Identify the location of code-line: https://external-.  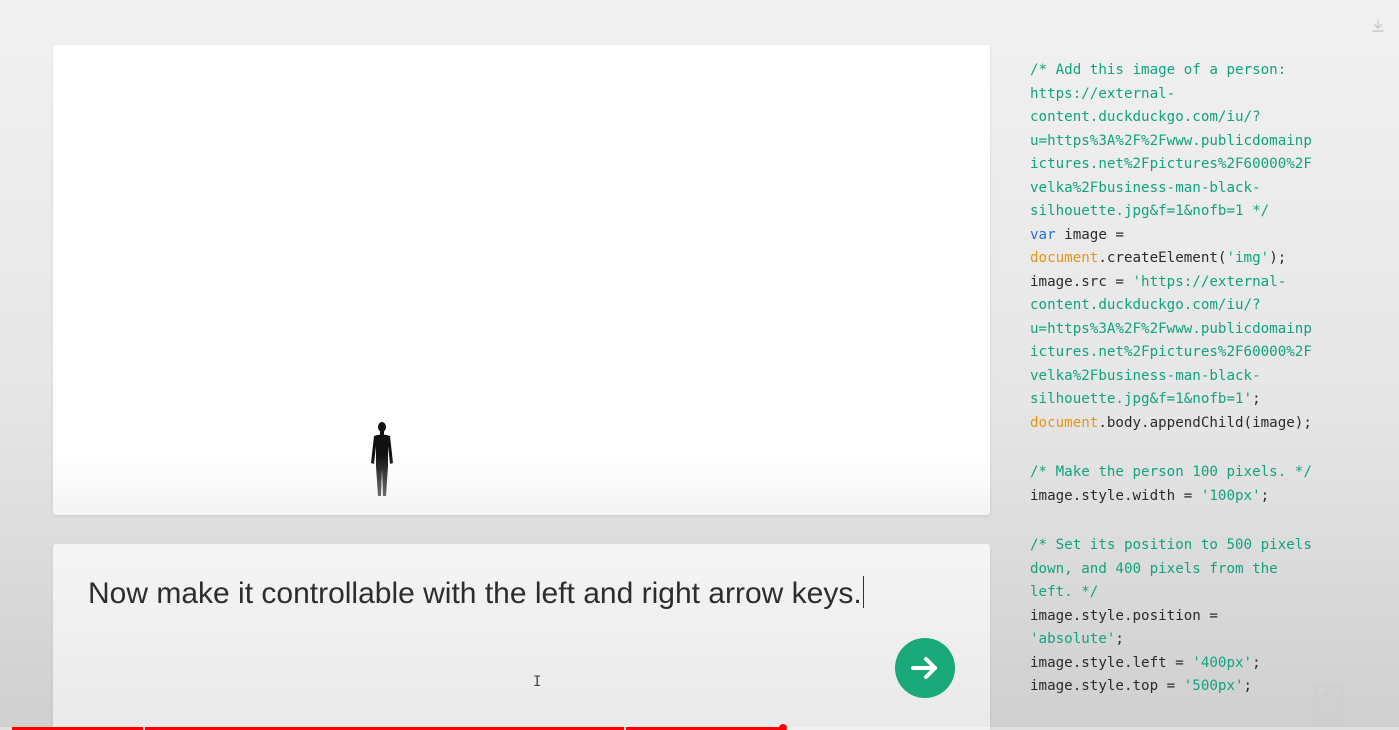
(1195, 95).